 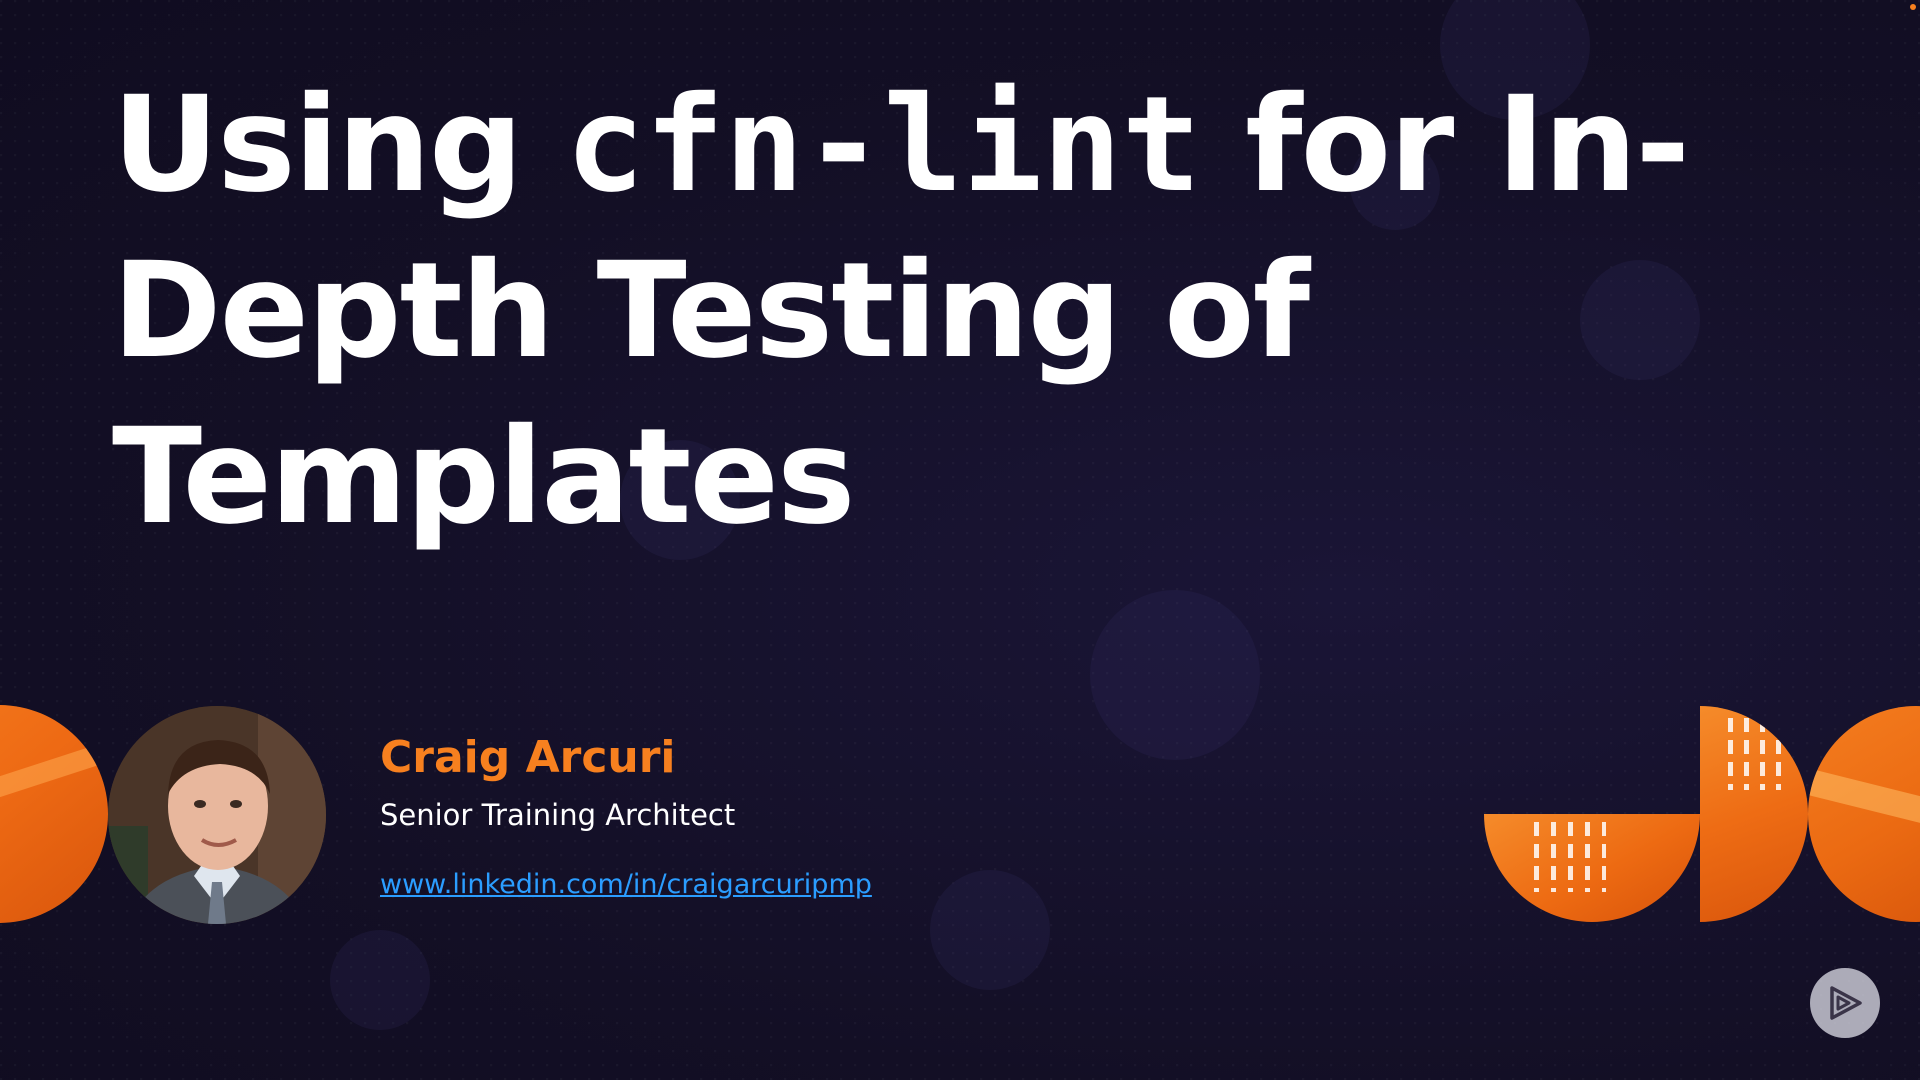 I want to click on corner-dot, so click(x=1913, y=7).